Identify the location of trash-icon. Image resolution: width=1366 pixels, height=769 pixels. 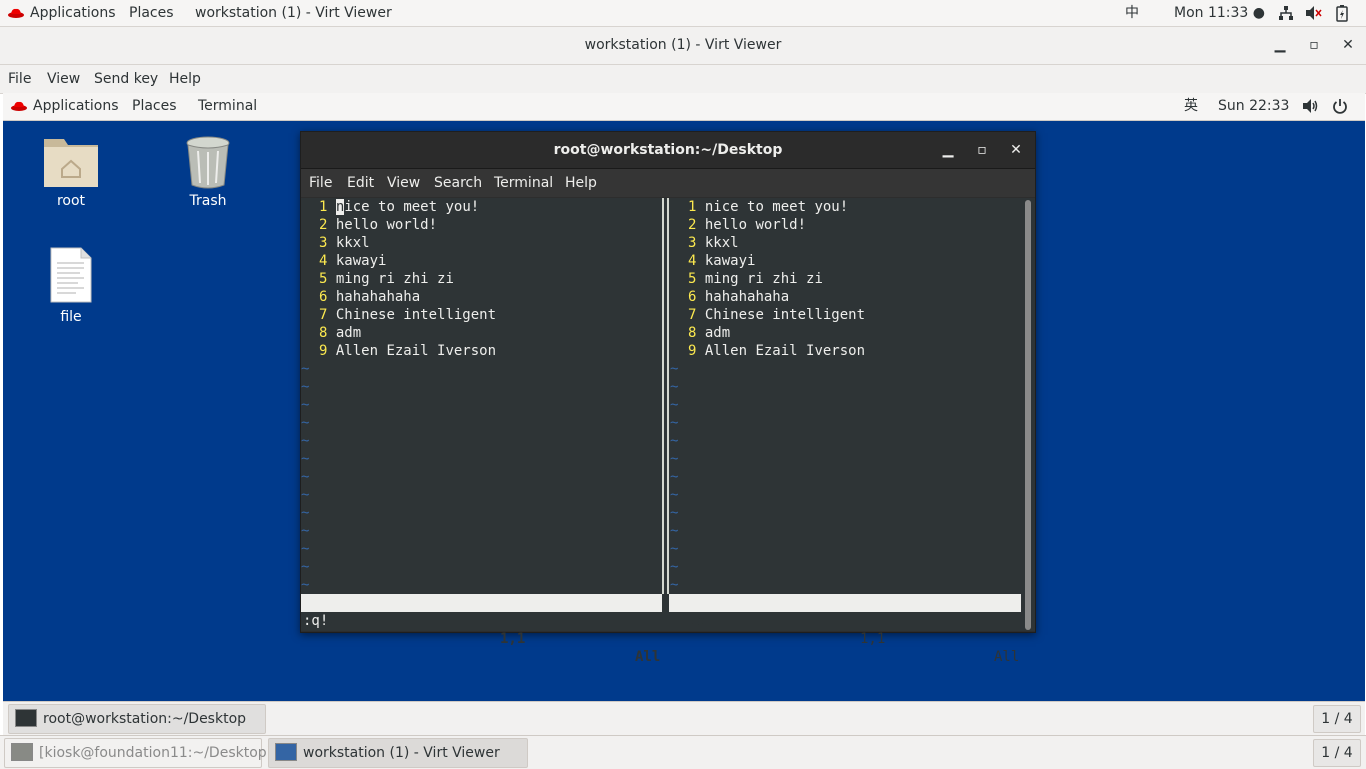
(208, 162).